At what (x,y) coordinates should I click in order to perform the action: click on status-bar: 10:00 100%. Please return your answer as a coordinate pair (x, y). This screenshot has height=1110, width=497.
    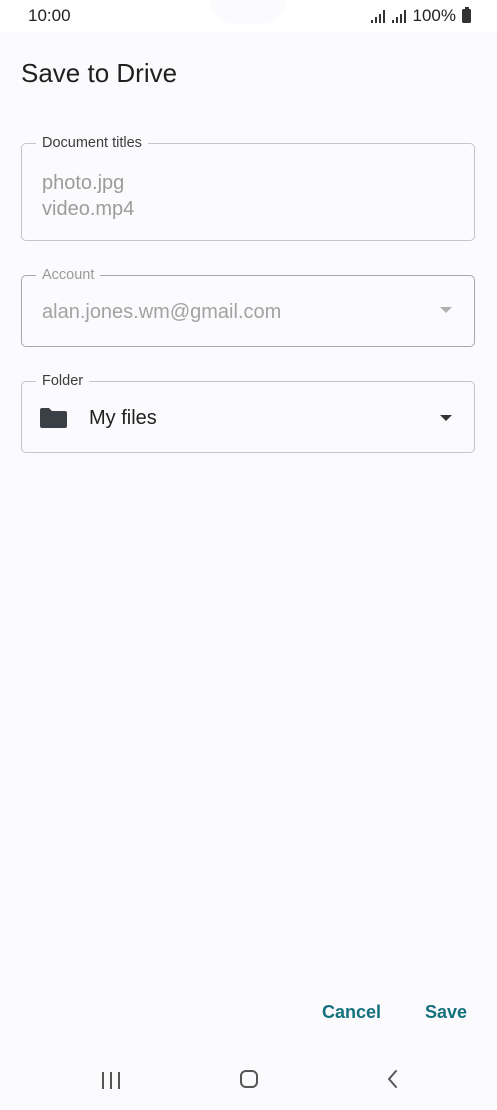
    Looking at the image, I should click on (248, 16).